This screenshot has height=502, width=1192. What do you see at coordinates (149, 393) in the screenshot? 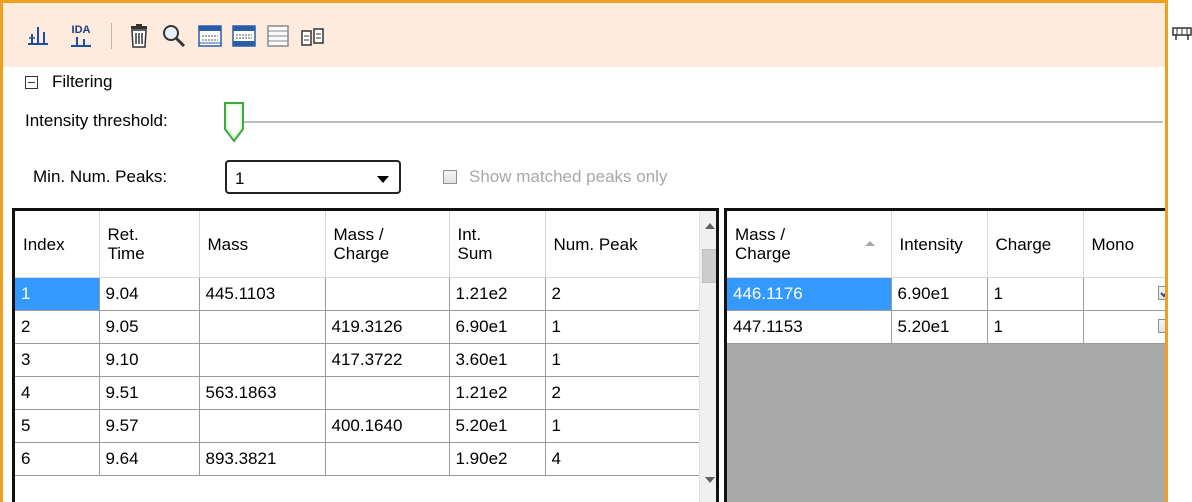
I see `table-cell: 9.51` at bounding box center [149, 393].